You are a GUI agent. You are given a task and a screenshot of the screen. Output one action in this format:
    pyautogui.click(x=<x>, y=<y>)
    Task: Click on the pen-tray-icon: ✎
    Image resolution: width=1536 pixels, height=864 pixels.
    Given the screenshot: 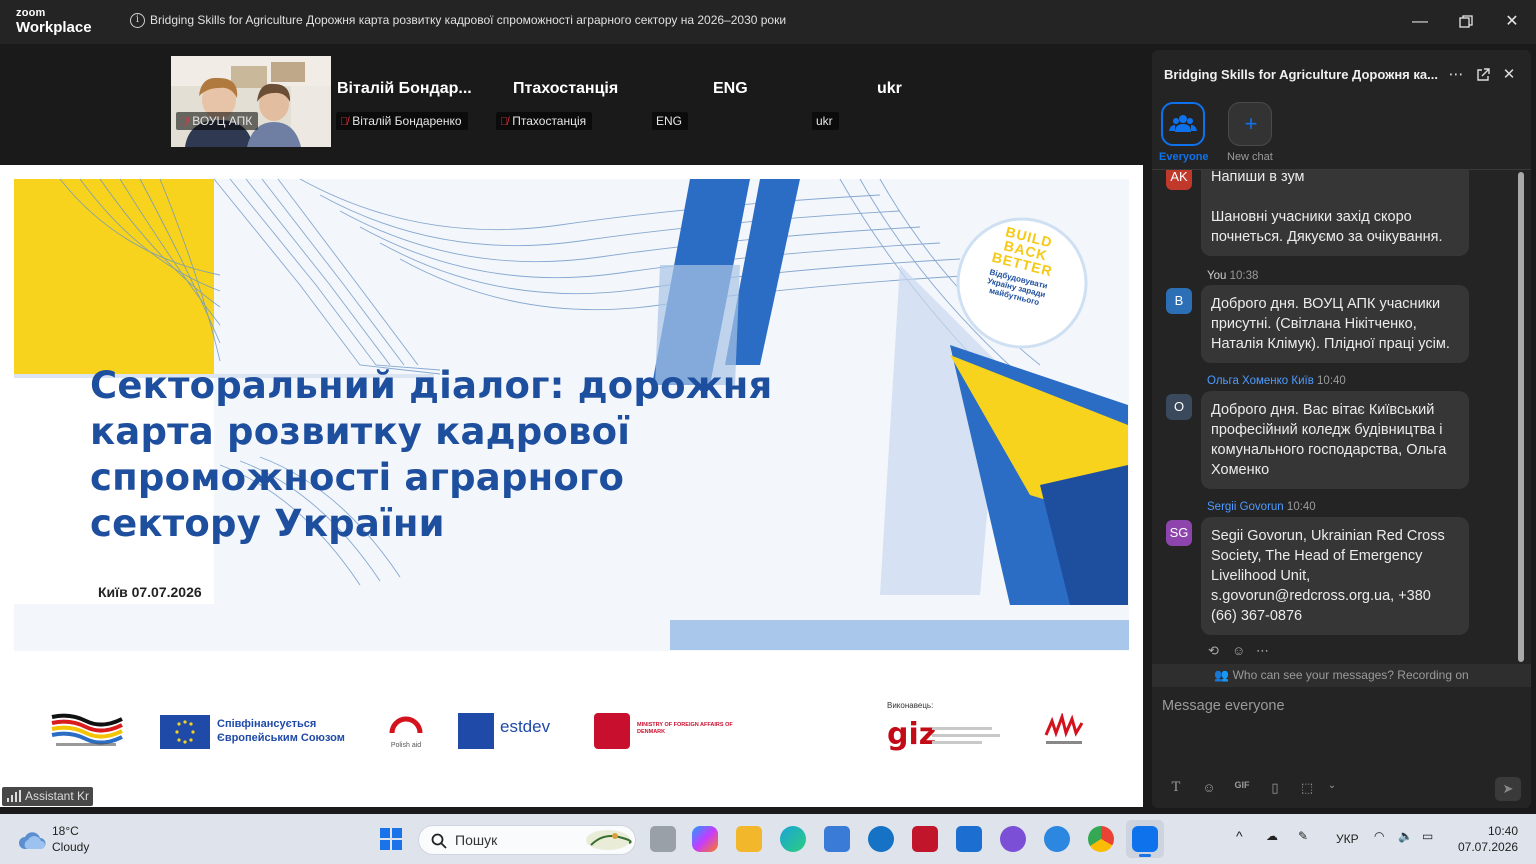 What is the action you would take?
    pyautogui.click(x=1303, y=836)
    